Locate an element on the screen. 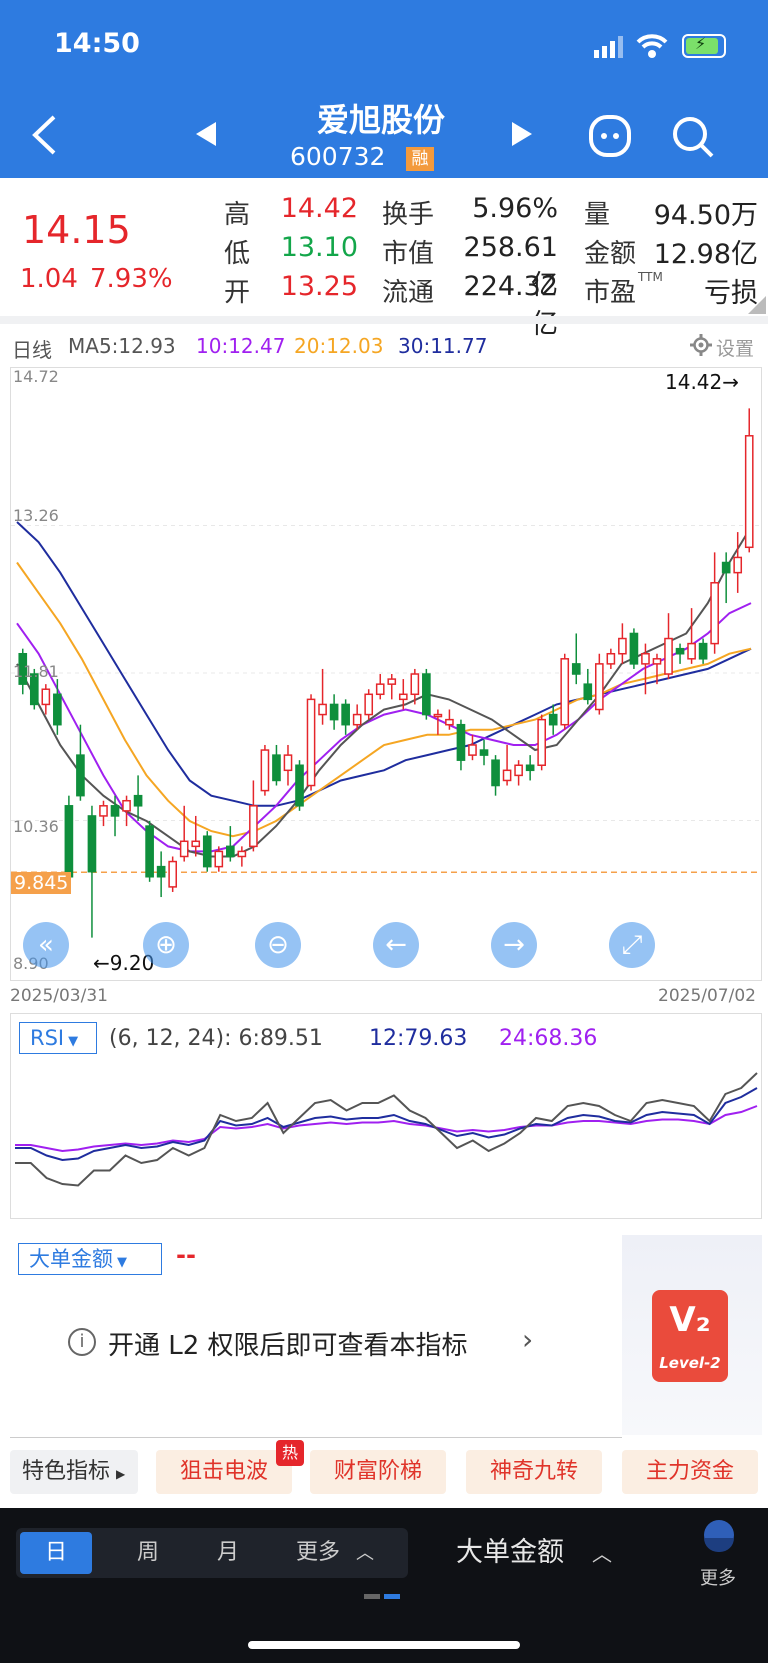  tag-sniper-wave-label: 狙击电波 is located at coordinates (223, 1471).